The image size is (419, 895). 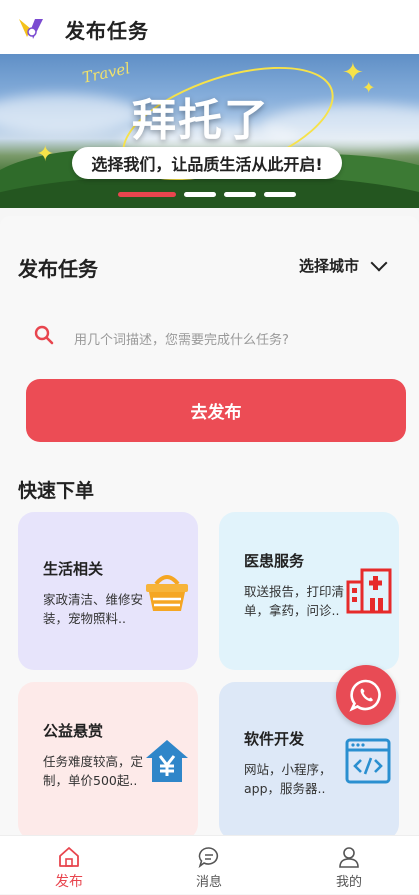 What do you see at coordinates (93, 771) in the screenshot?
I see `tile-description: 任务难度较高，定制，单价500起..` at bounding box center [93, 771].